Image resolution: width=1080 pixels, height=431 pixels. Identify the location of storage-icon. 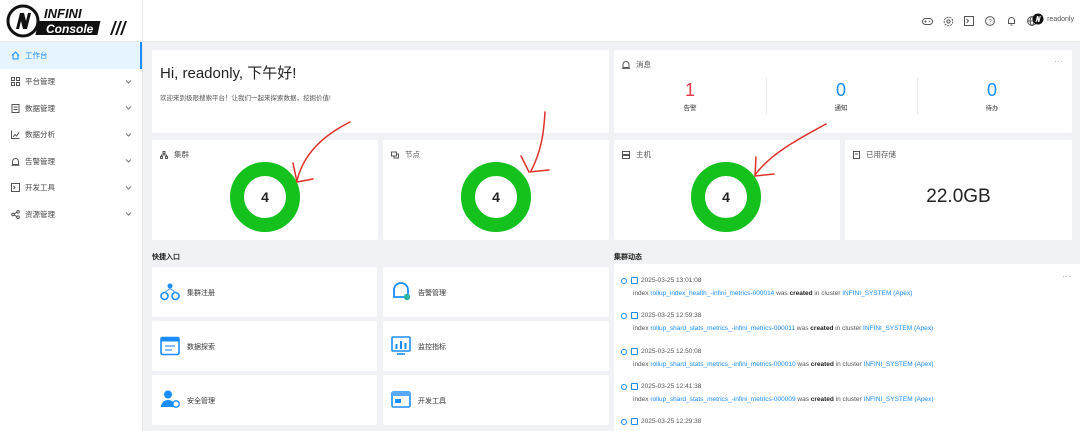
(856, 154).